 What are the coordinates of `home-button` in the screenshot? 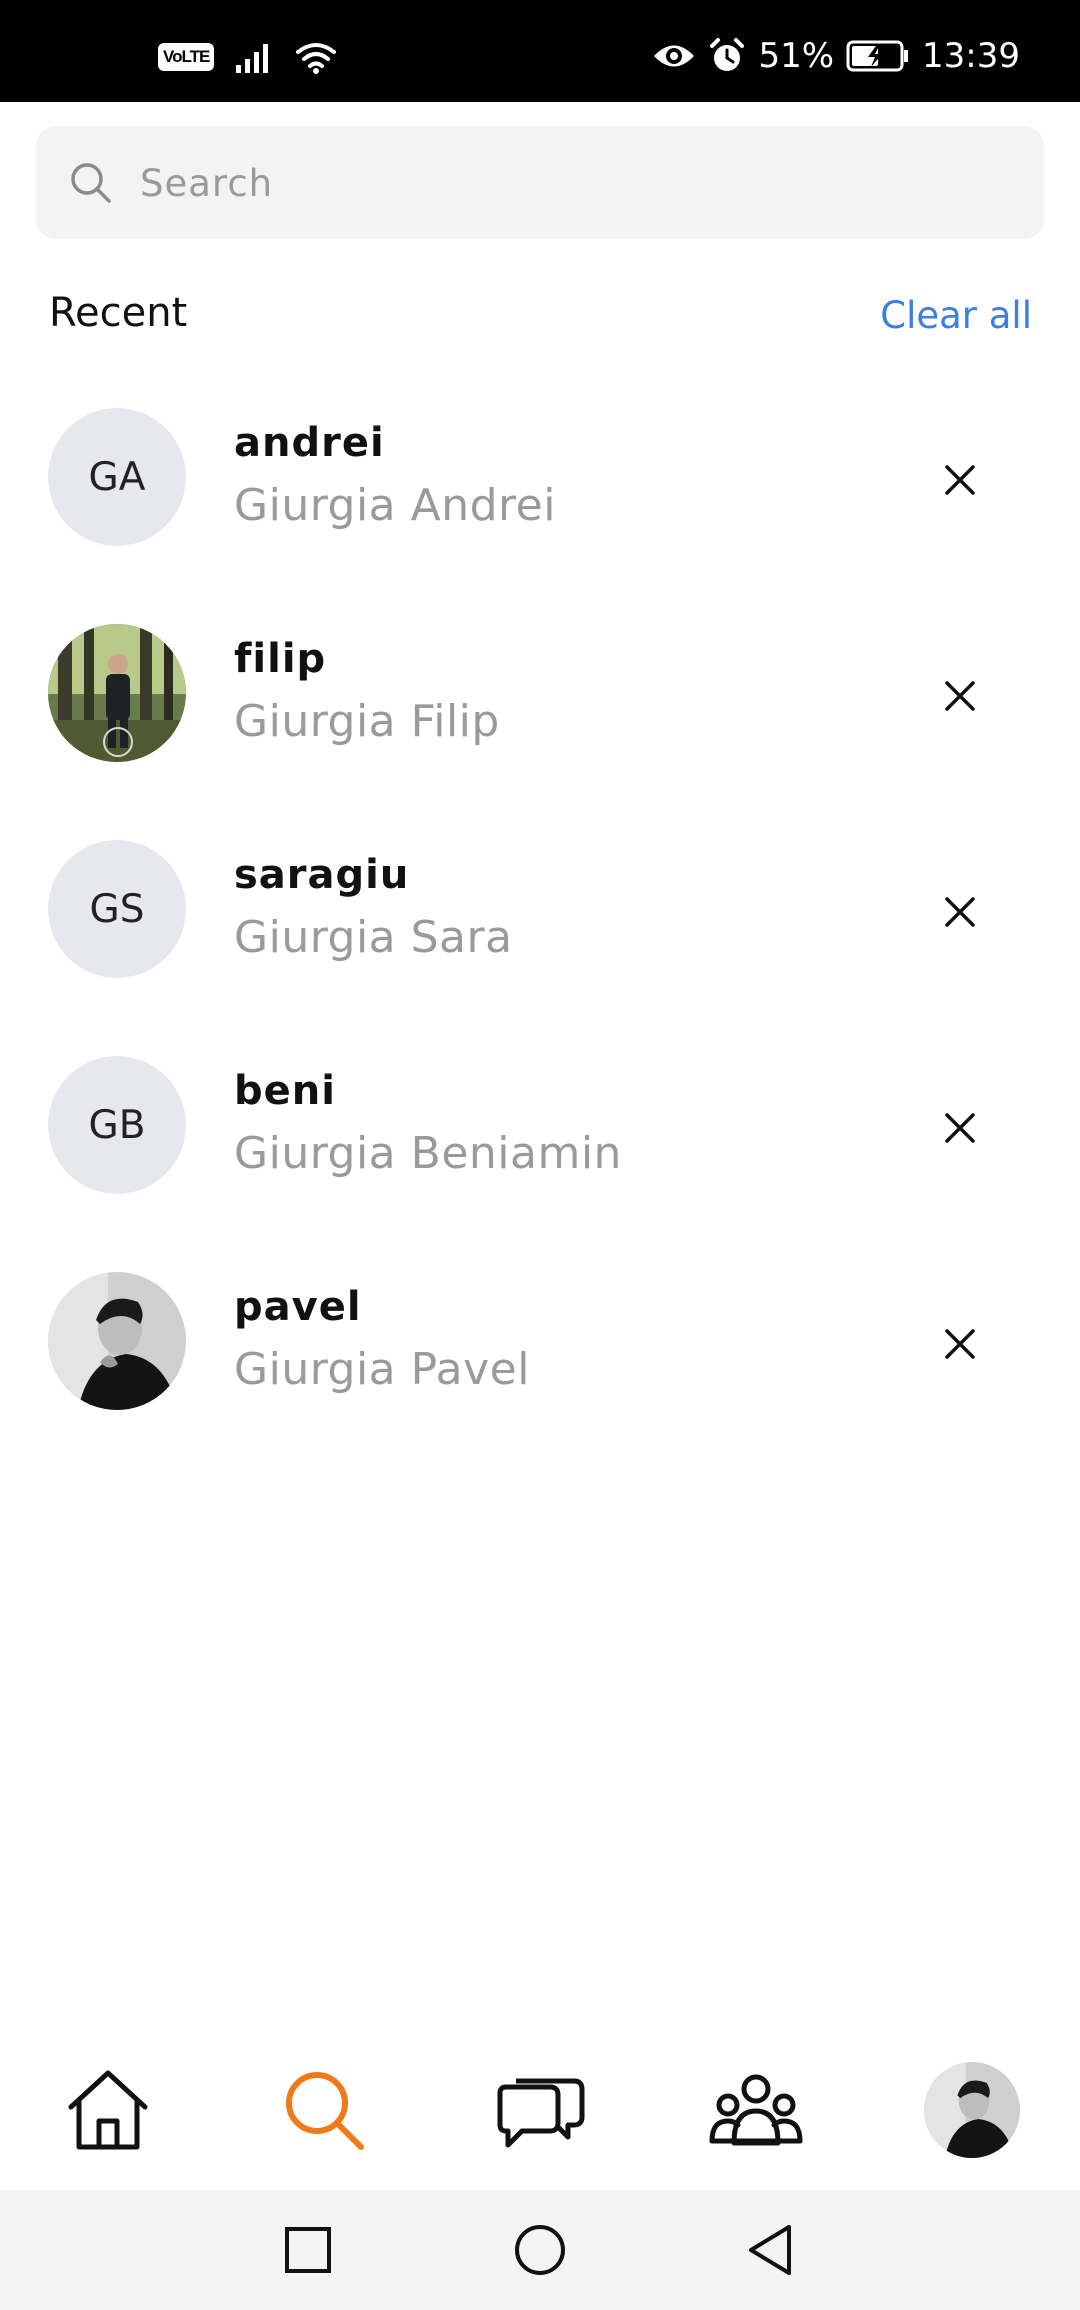 It's located at (540, 2250).